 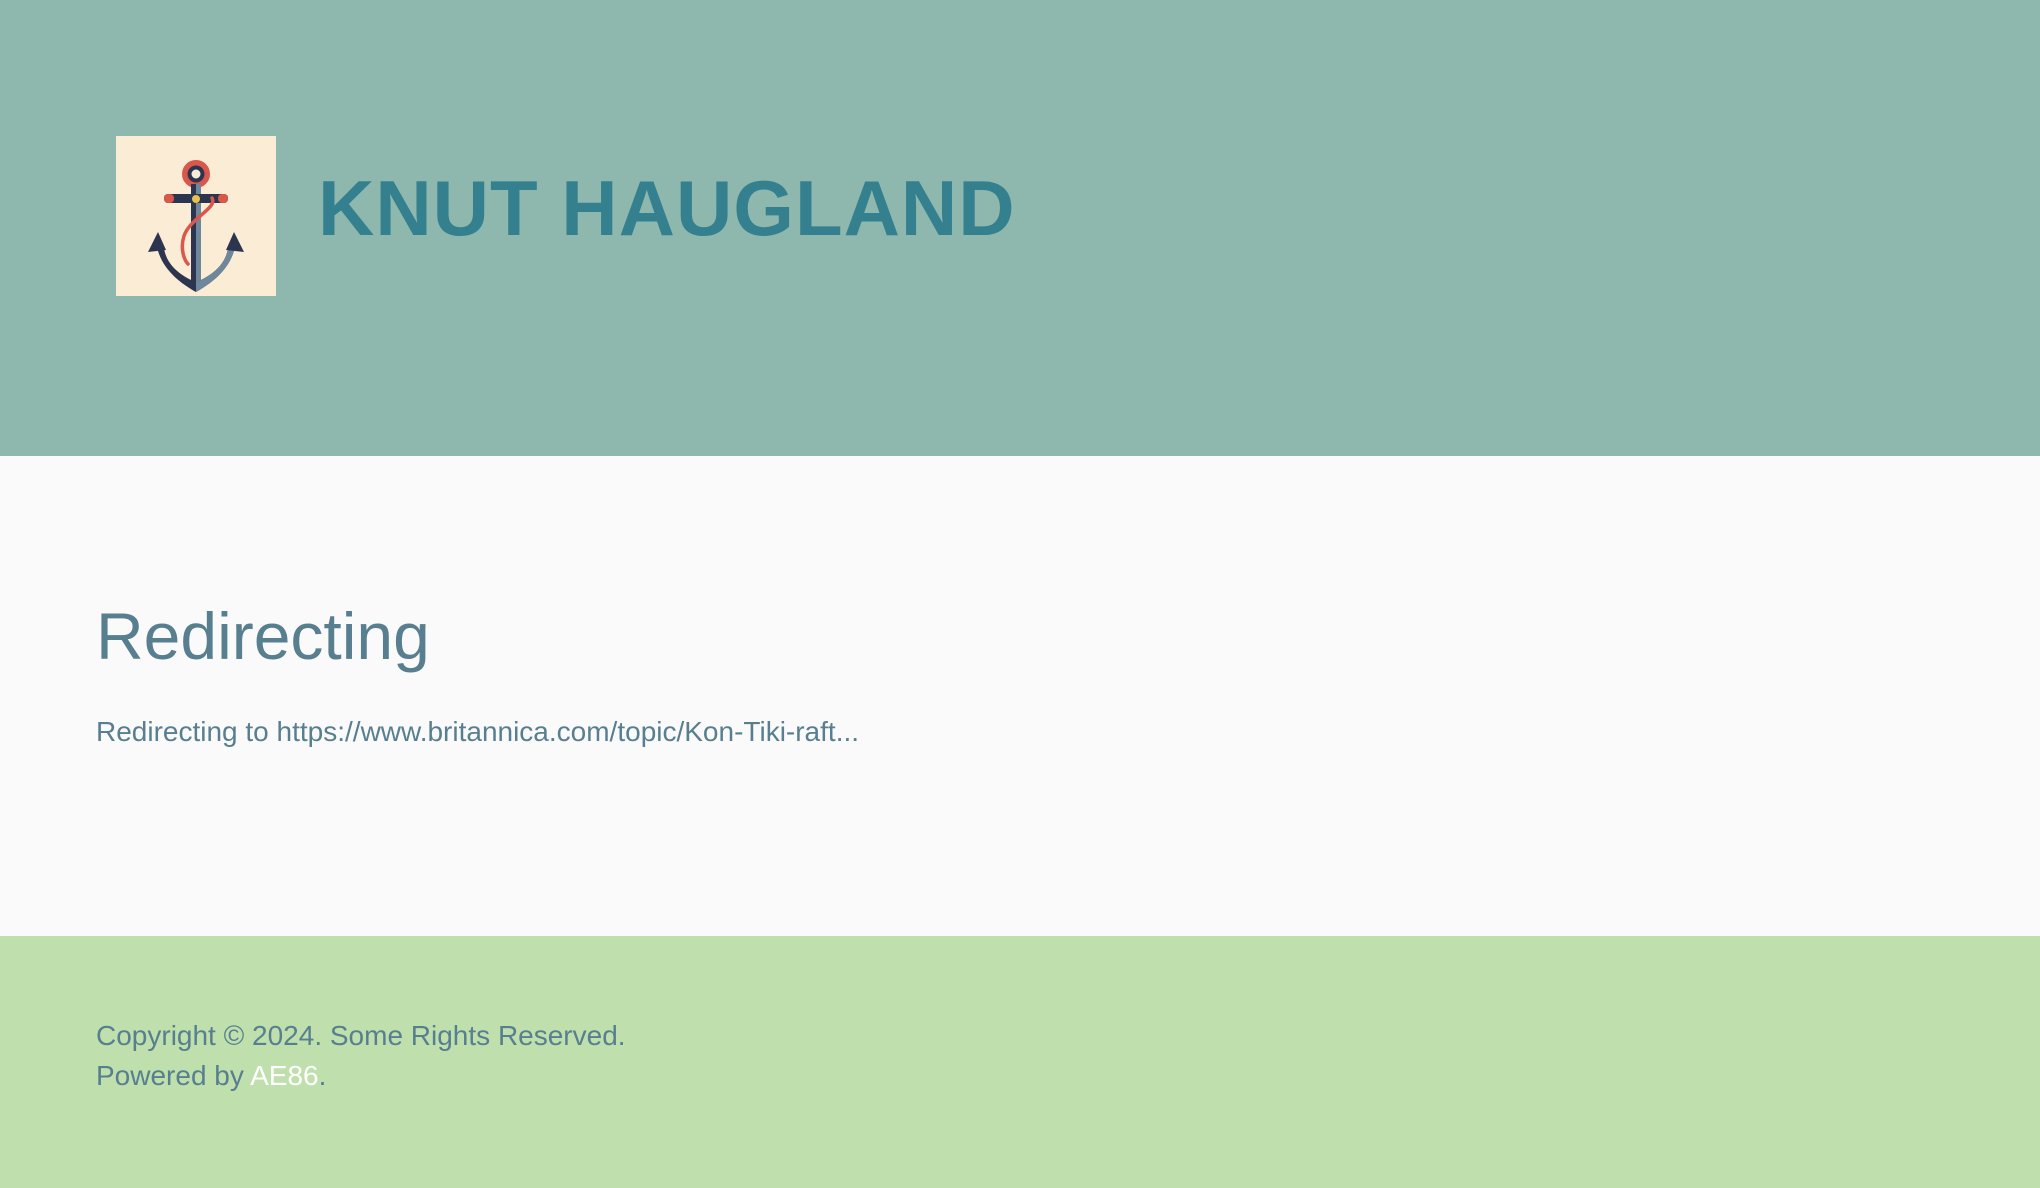 I want to click on site-title-link: KNUT HAUGLAND, so click(x=667, y=208).